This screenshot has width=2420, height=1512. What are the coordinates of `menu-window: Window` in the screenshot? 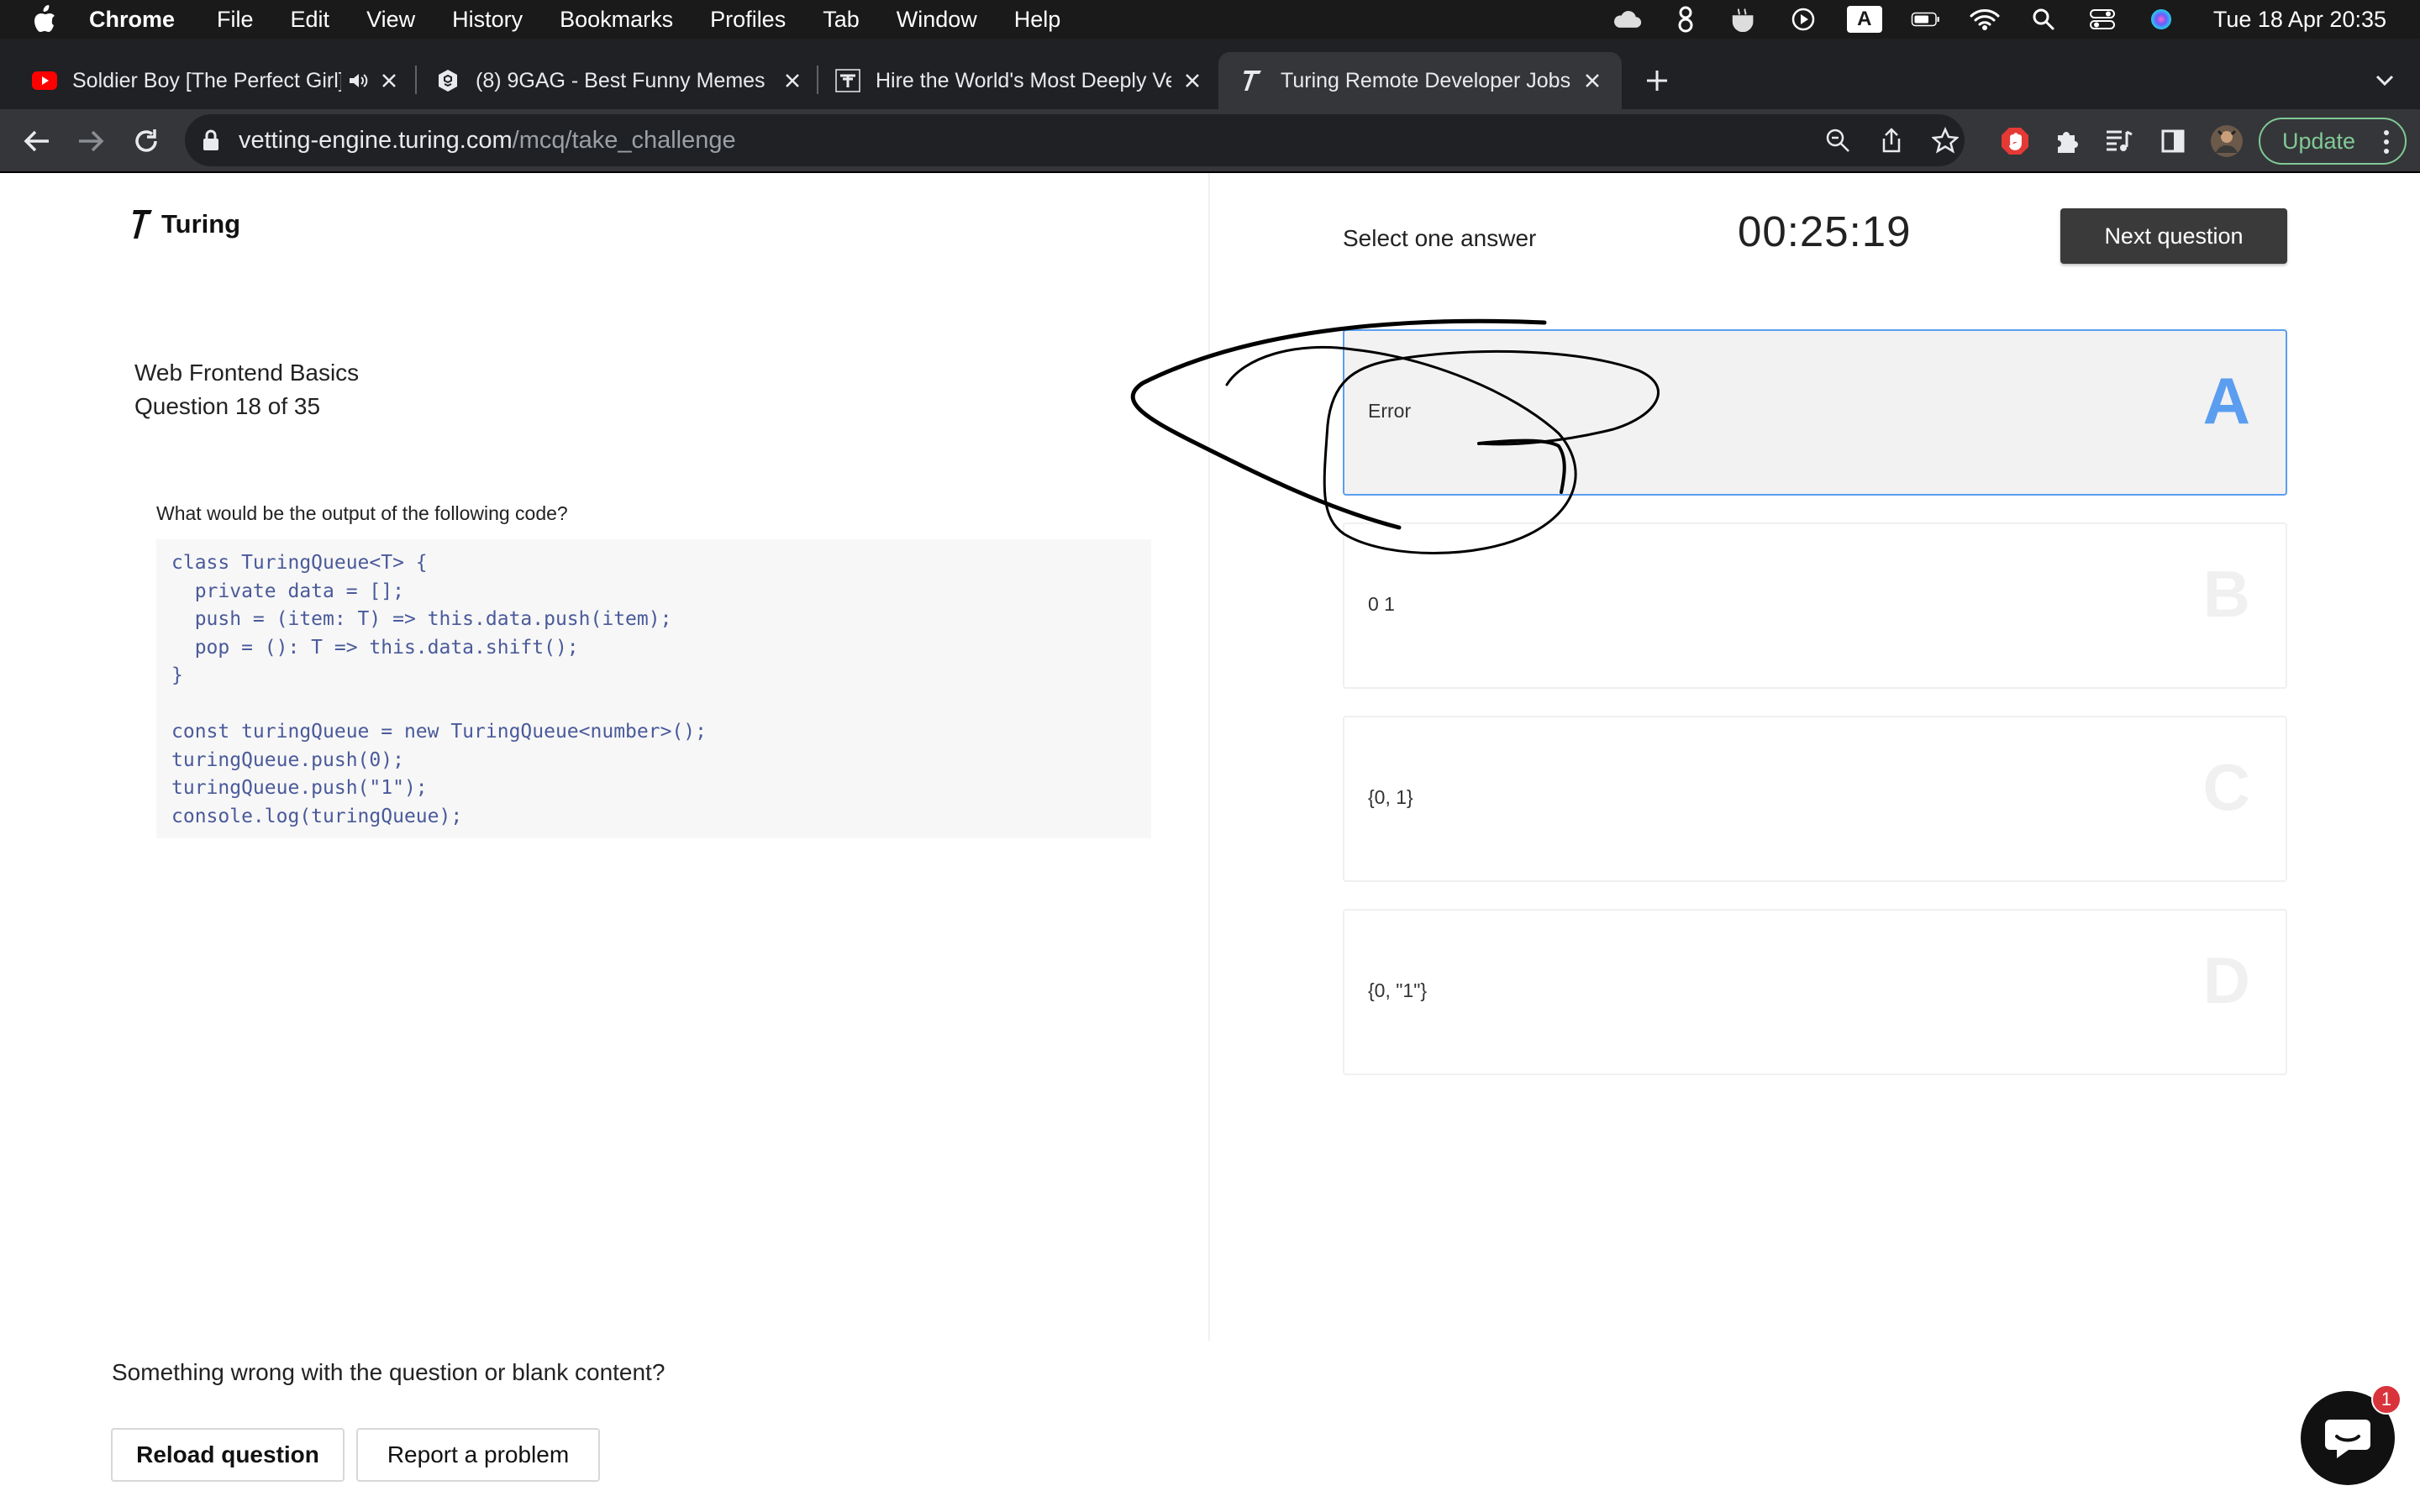 It's located at (937, 20).